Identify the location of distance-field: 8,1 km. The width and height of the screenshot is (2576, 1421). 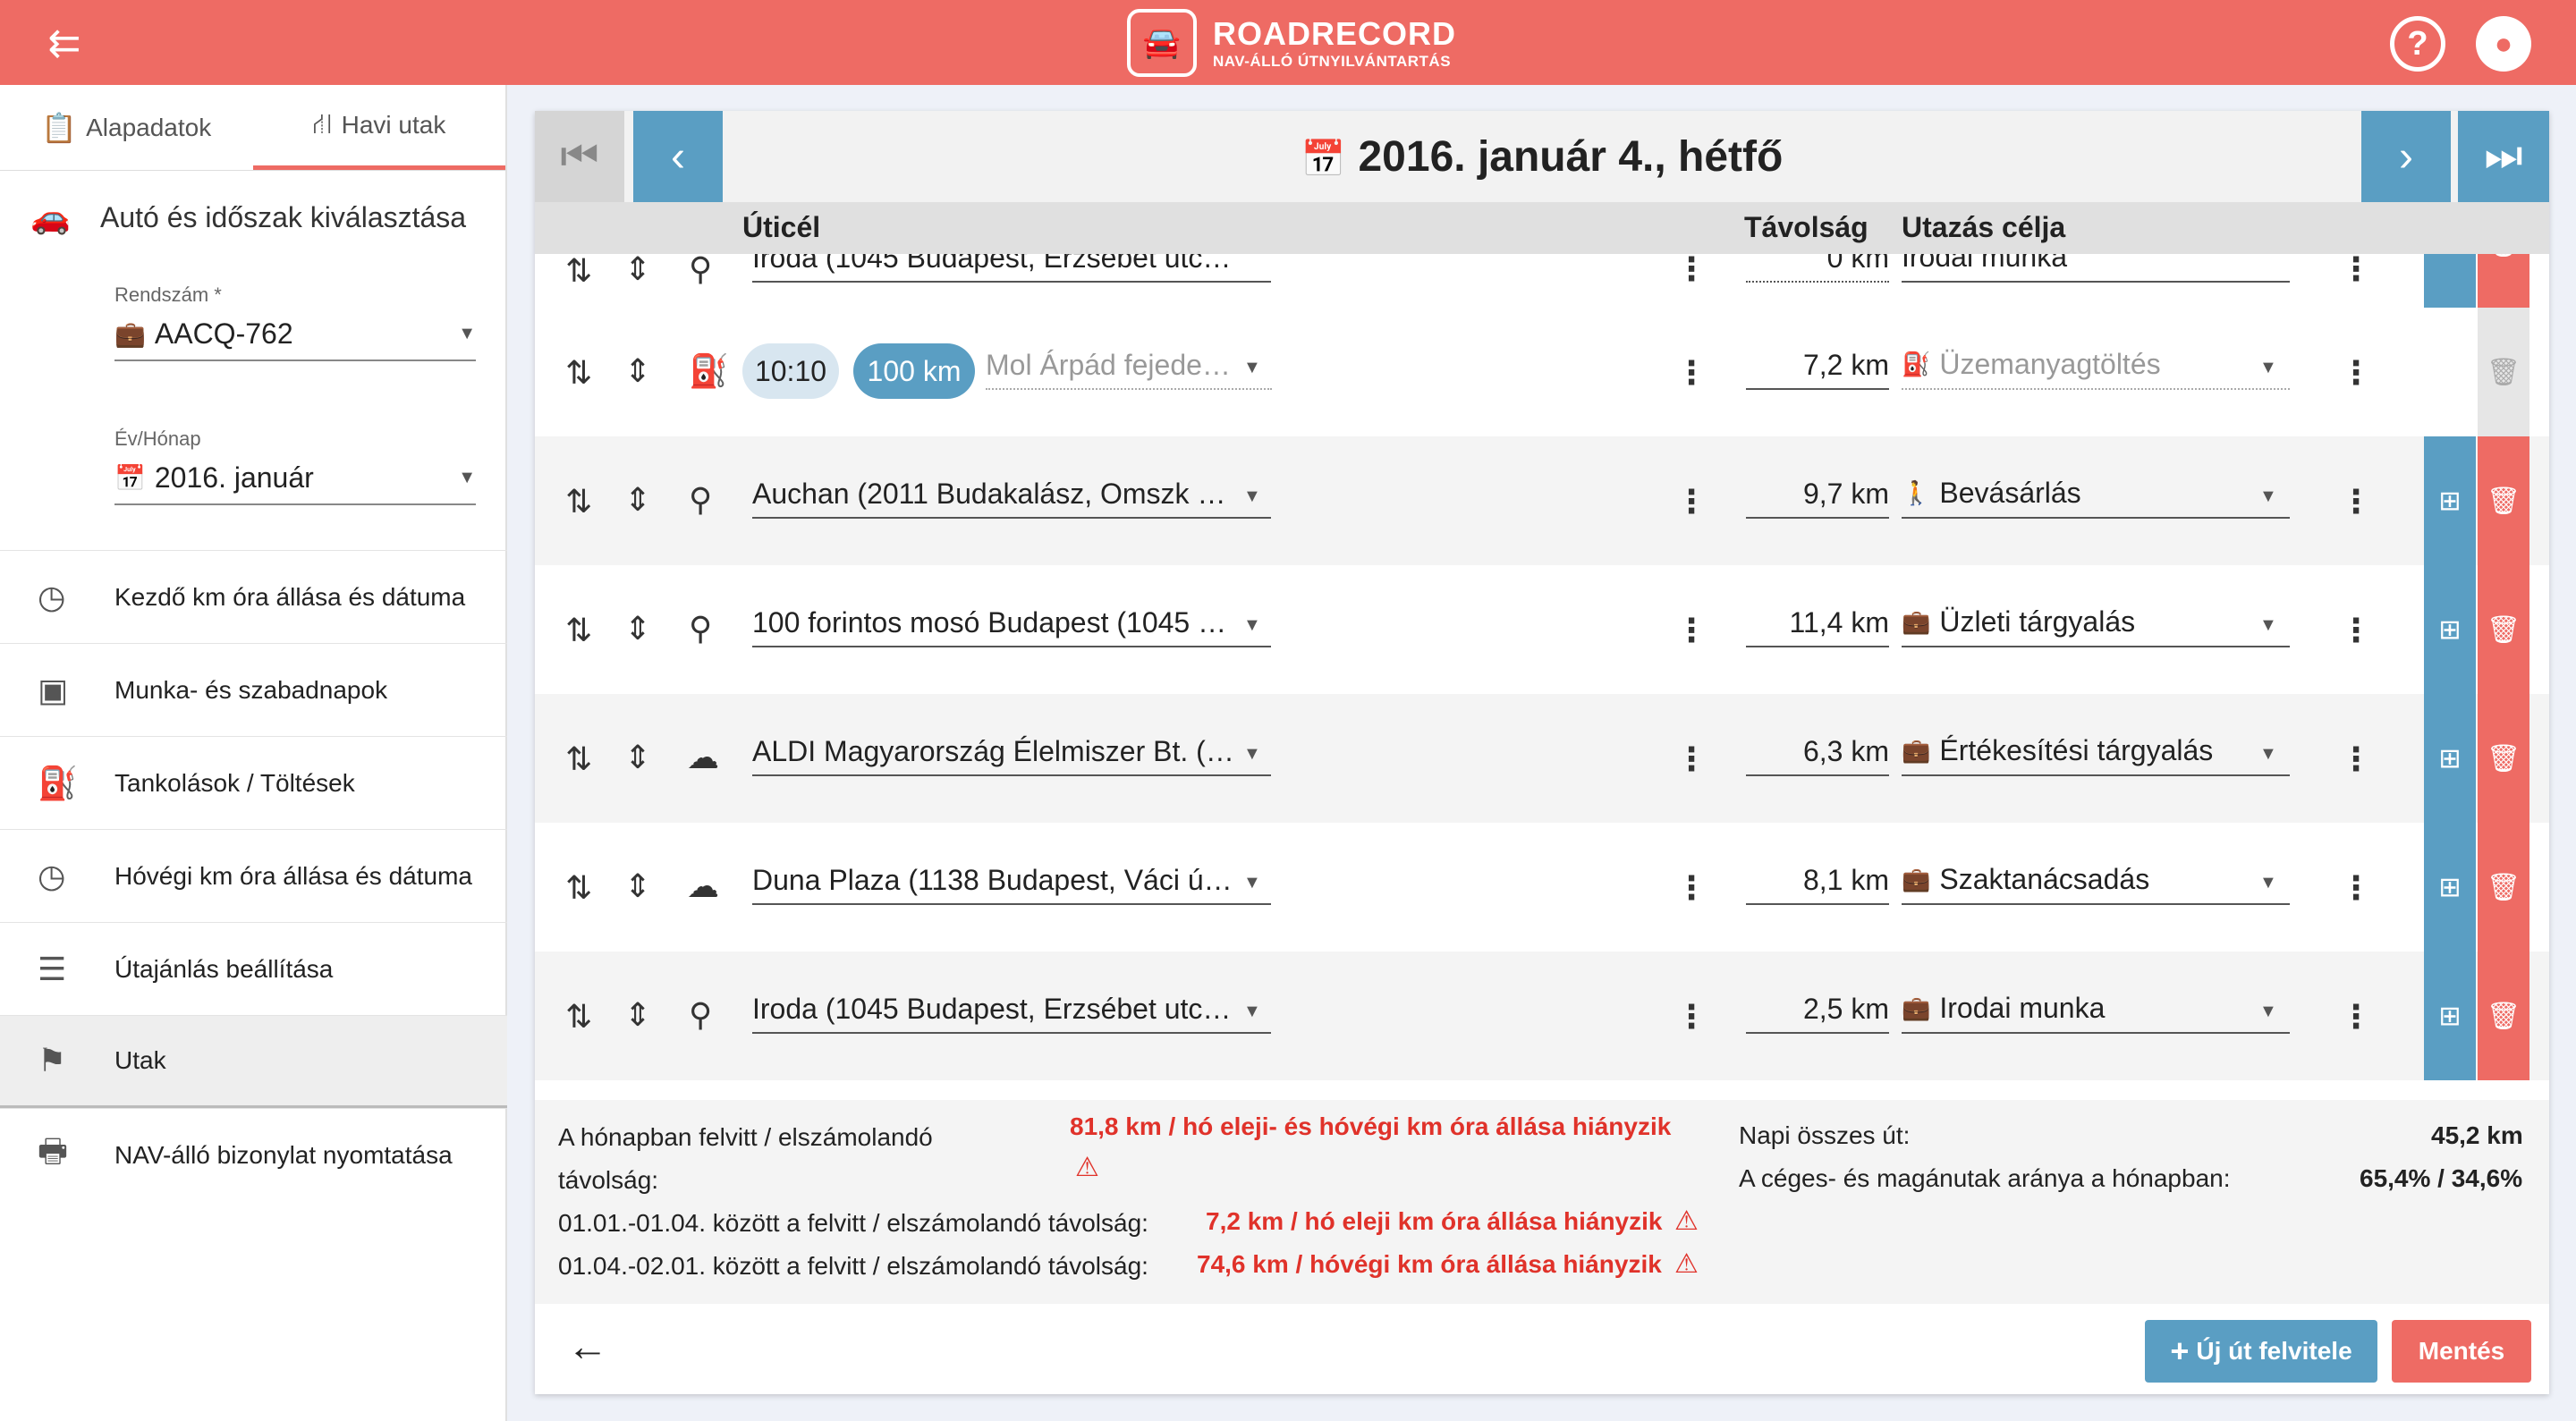
(1817, 880).